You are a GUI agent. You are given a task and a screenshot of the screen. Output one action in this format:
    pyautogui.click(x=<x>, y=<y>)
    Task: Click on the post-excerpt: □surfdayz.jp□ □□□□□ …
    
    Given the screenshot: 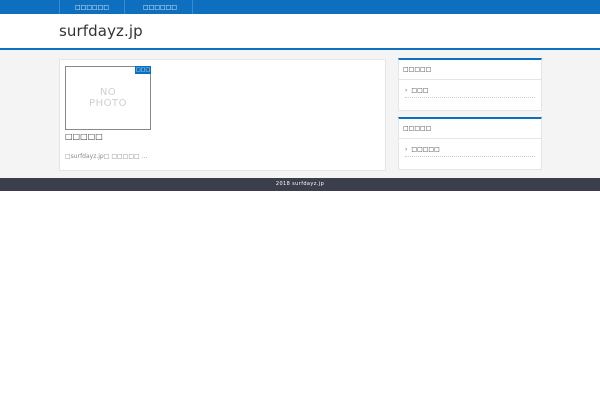 What is the action you would take?
    pyautogui.click(x=106, y=156)
    